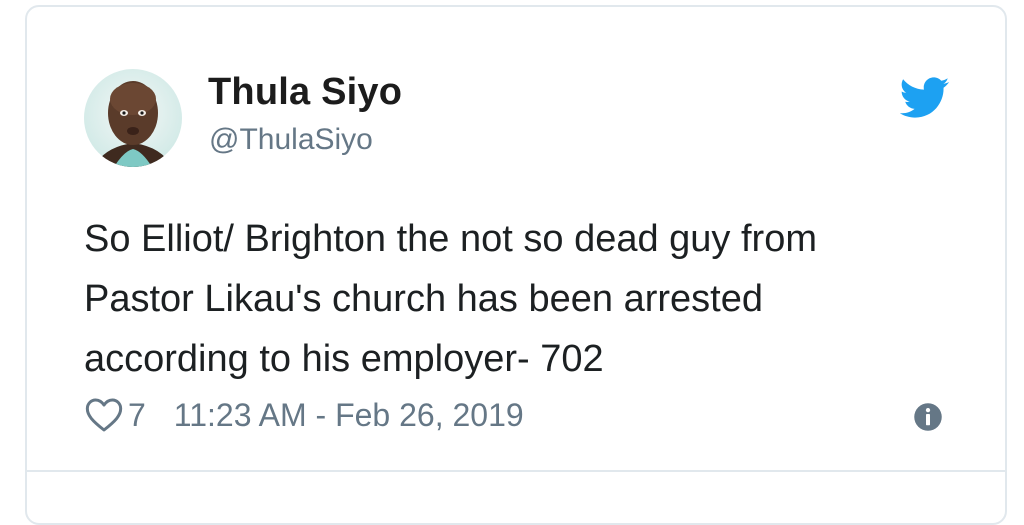  What do you see at coordinates (291, 140) in the screenshot?
I see `author-handle: @ThulaSiyo` at bounding box center [291, 140].